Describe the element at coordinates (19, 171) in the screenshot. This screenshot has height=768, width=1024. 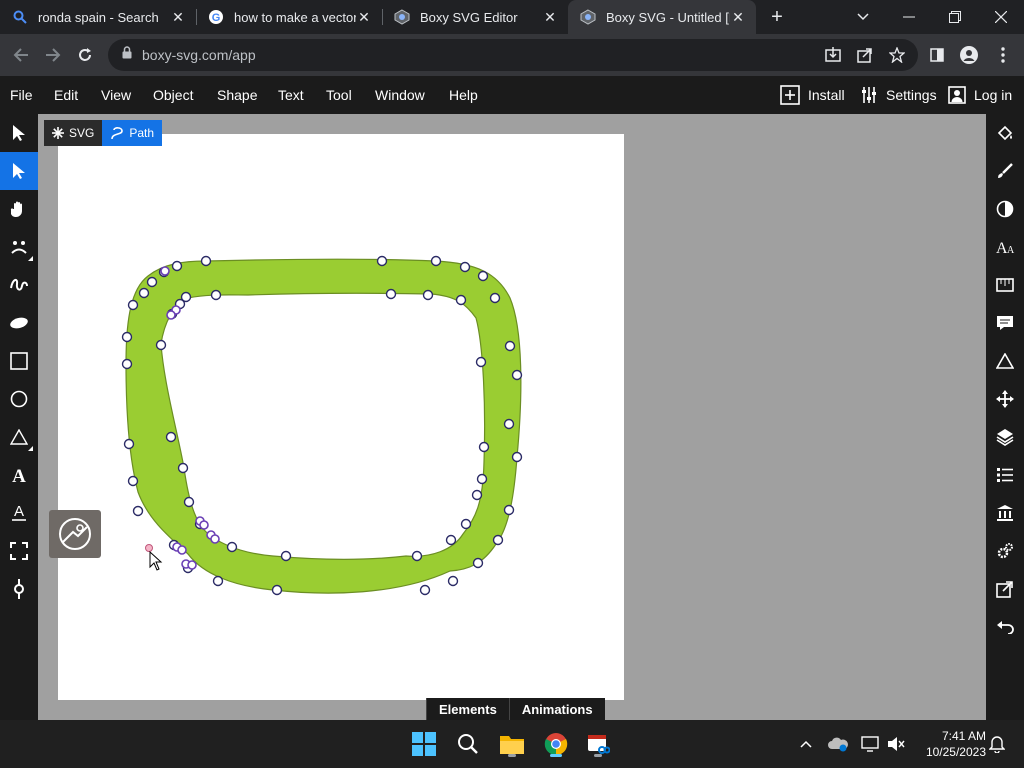
I see `edit-tool-button` at that location.